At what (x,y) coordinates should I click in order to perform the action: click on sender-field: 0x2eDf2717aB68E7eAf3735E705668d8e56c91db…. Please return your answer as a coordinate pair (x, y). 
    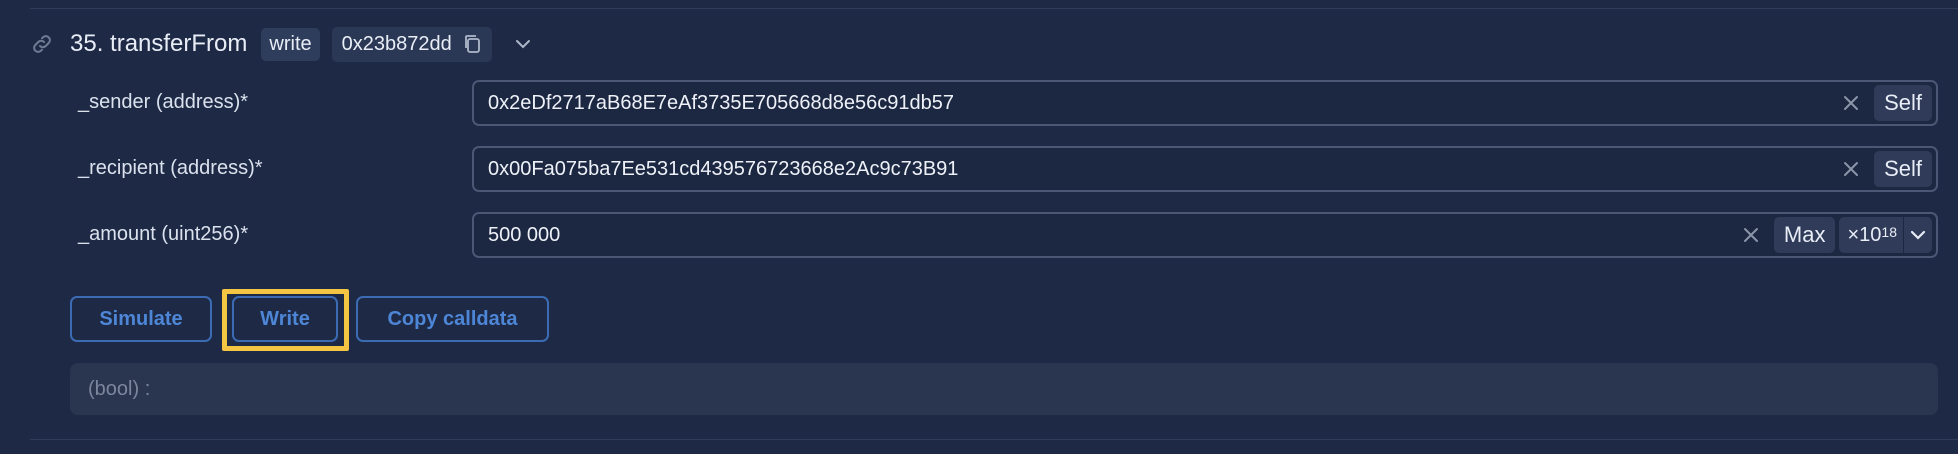
    Looking at the image, I should click on (1205, 103).